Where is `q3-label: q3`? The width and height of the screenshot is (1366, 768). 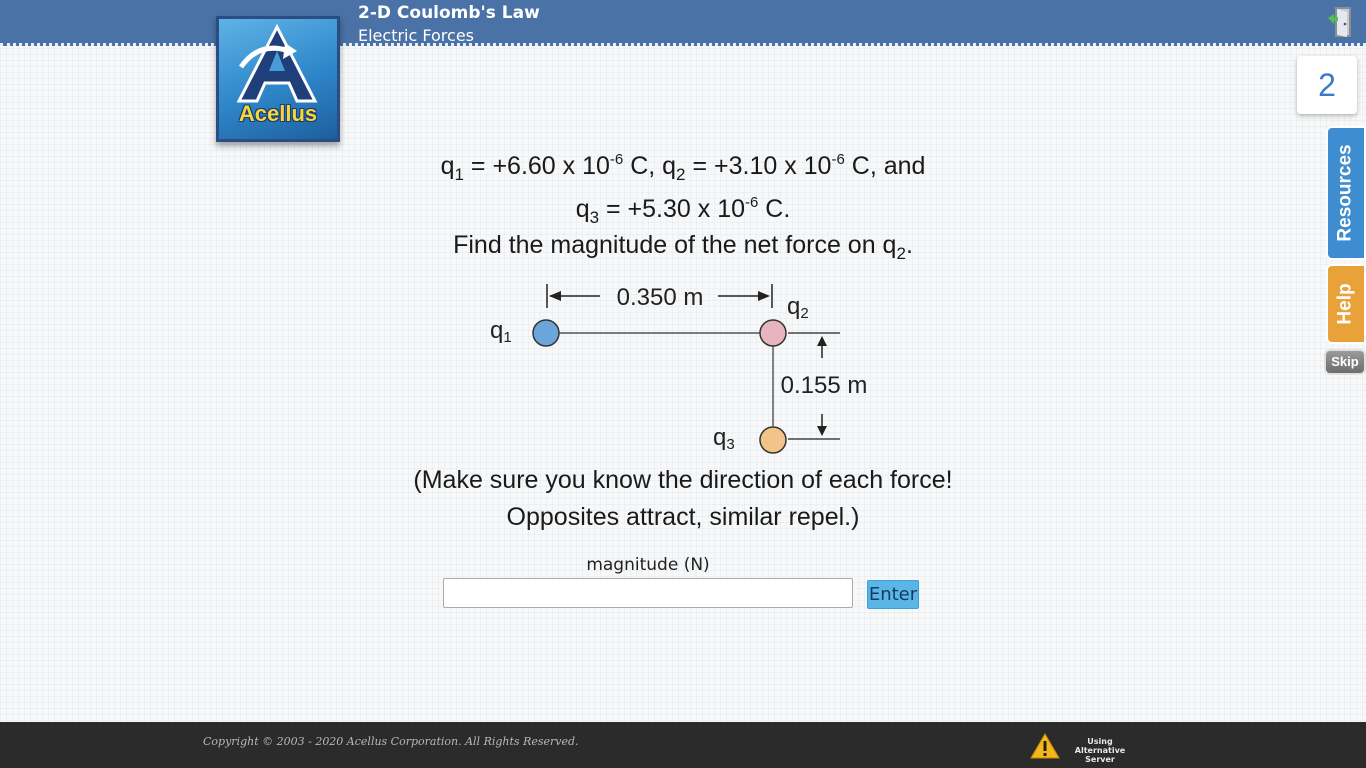 q3-label: q3 is located at coordinates (724, 438).